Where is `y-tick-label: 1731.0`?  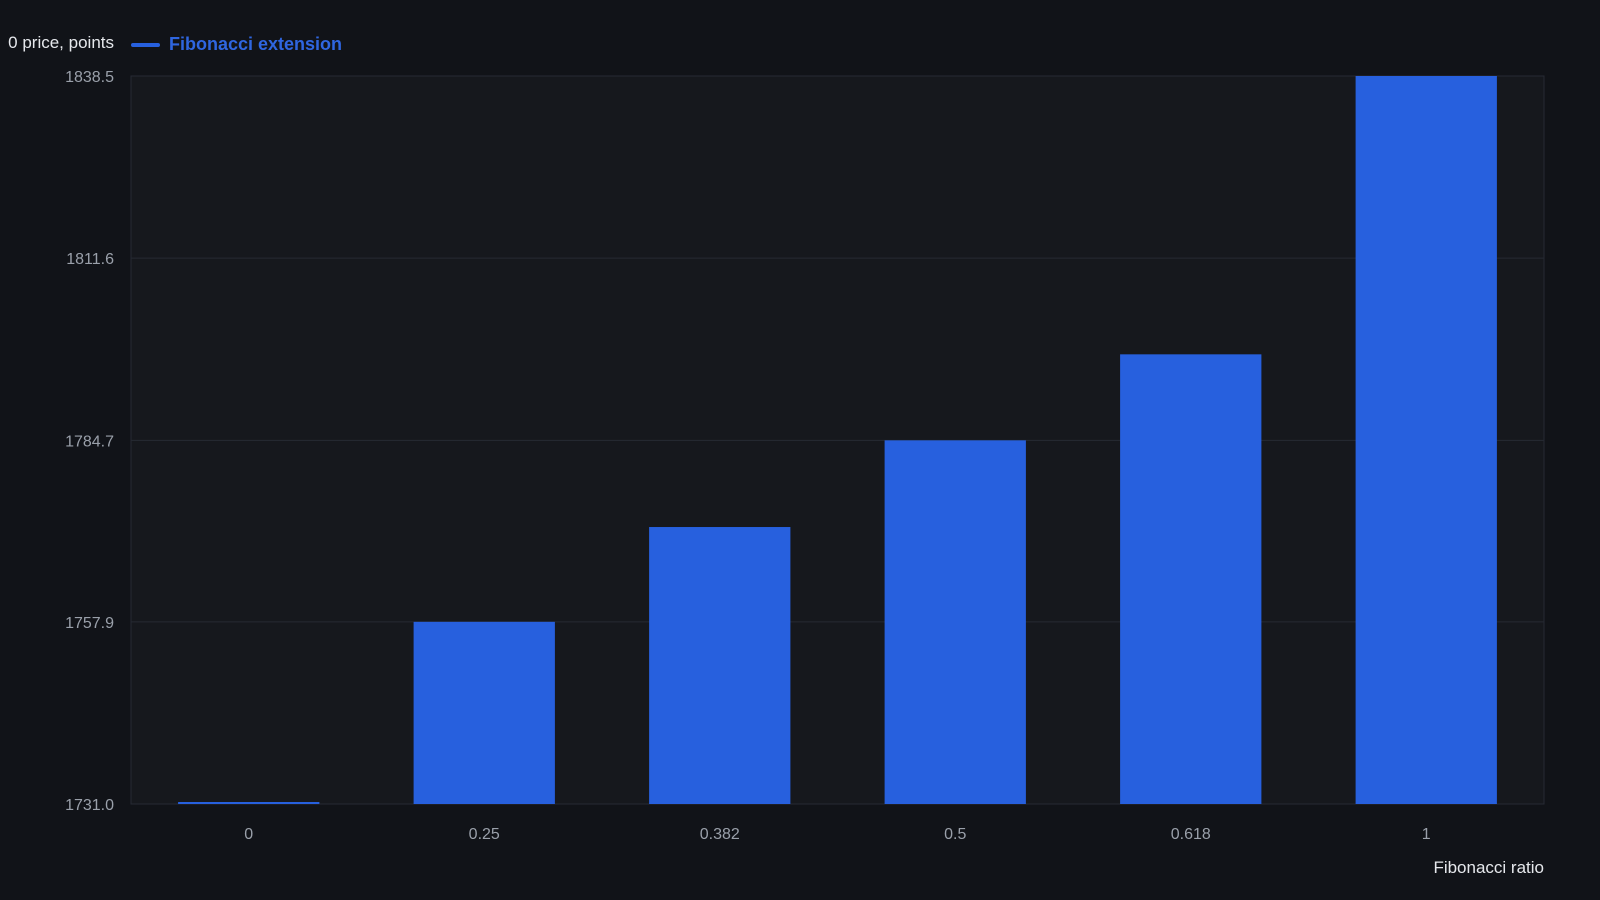 y-tick-label: 1731.0 is located at coordinates (89, 805).